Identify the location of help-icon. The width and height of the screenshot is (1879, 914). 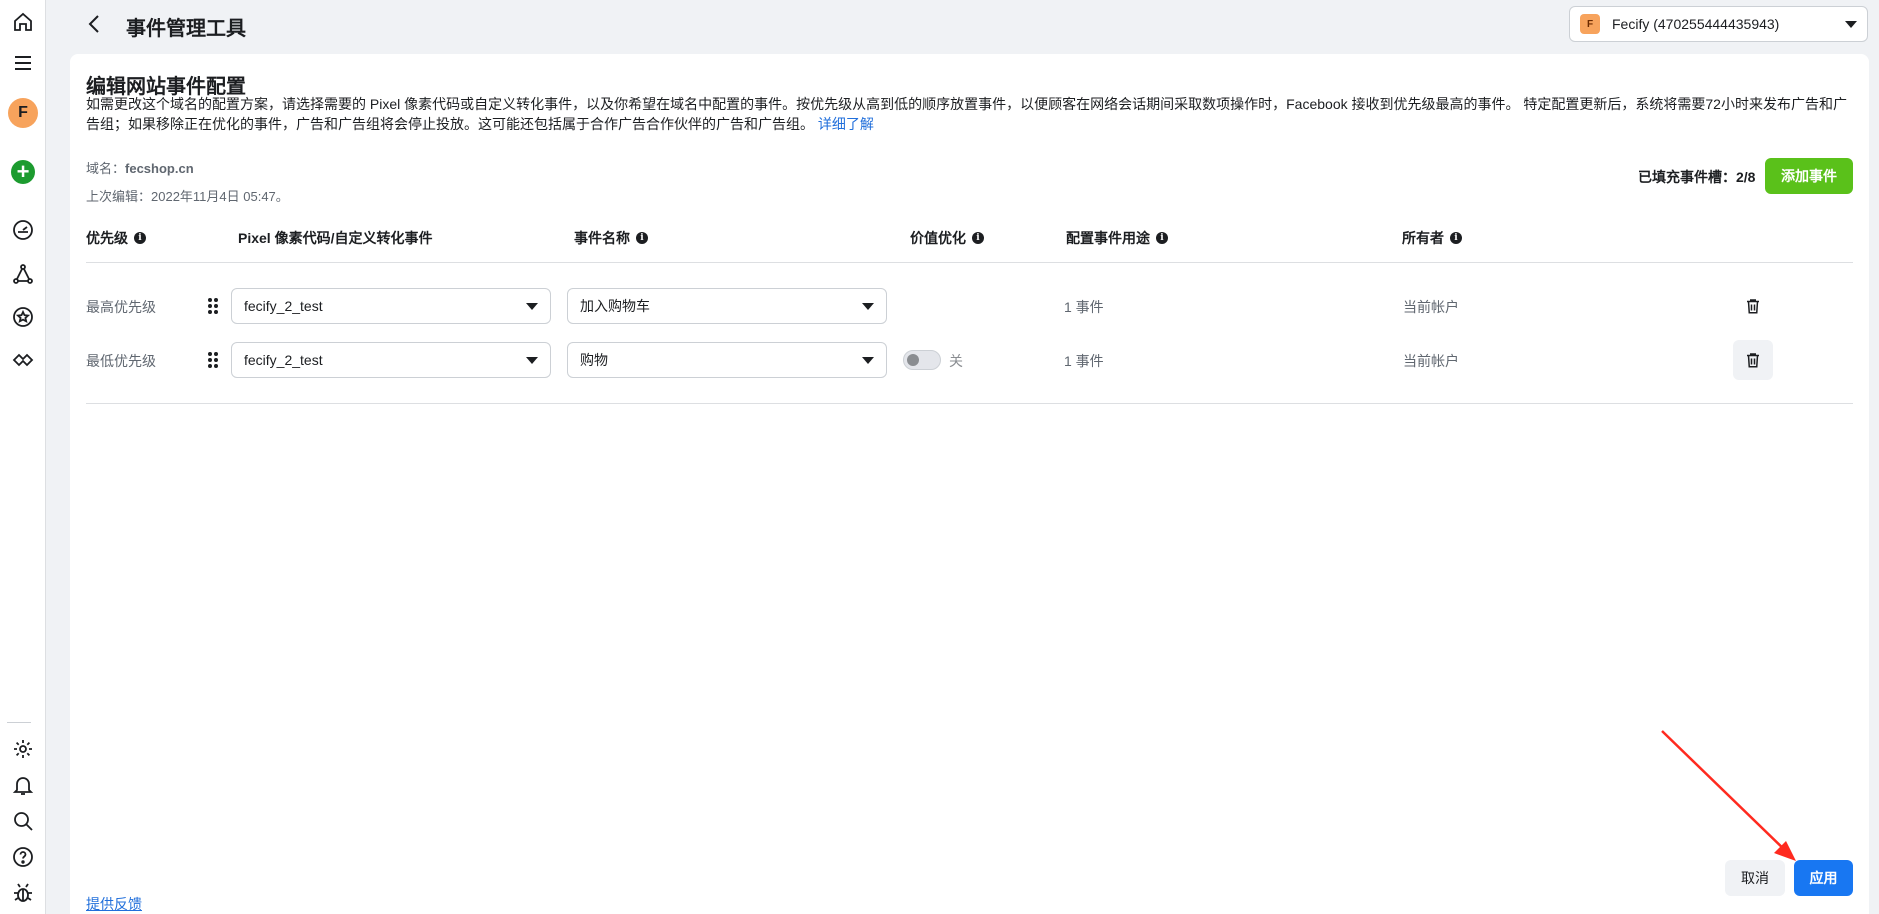
(23, 857).